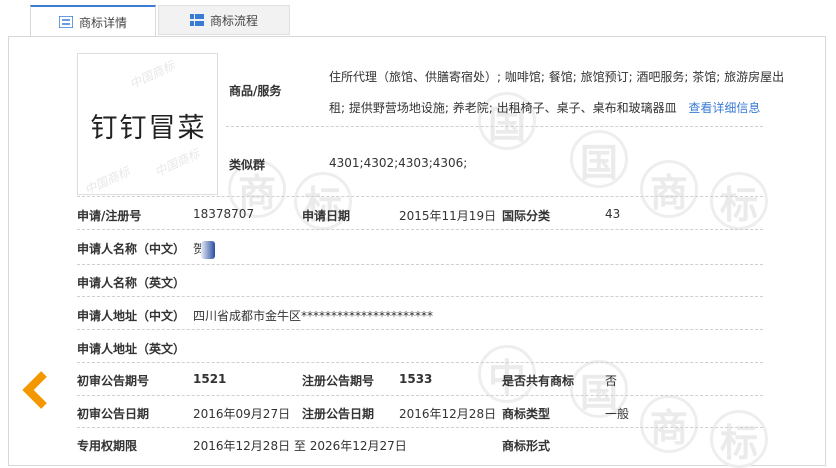 This screenshot has width=836, height=468. I want to click on prev-arrow-icon, so click(35, 390).